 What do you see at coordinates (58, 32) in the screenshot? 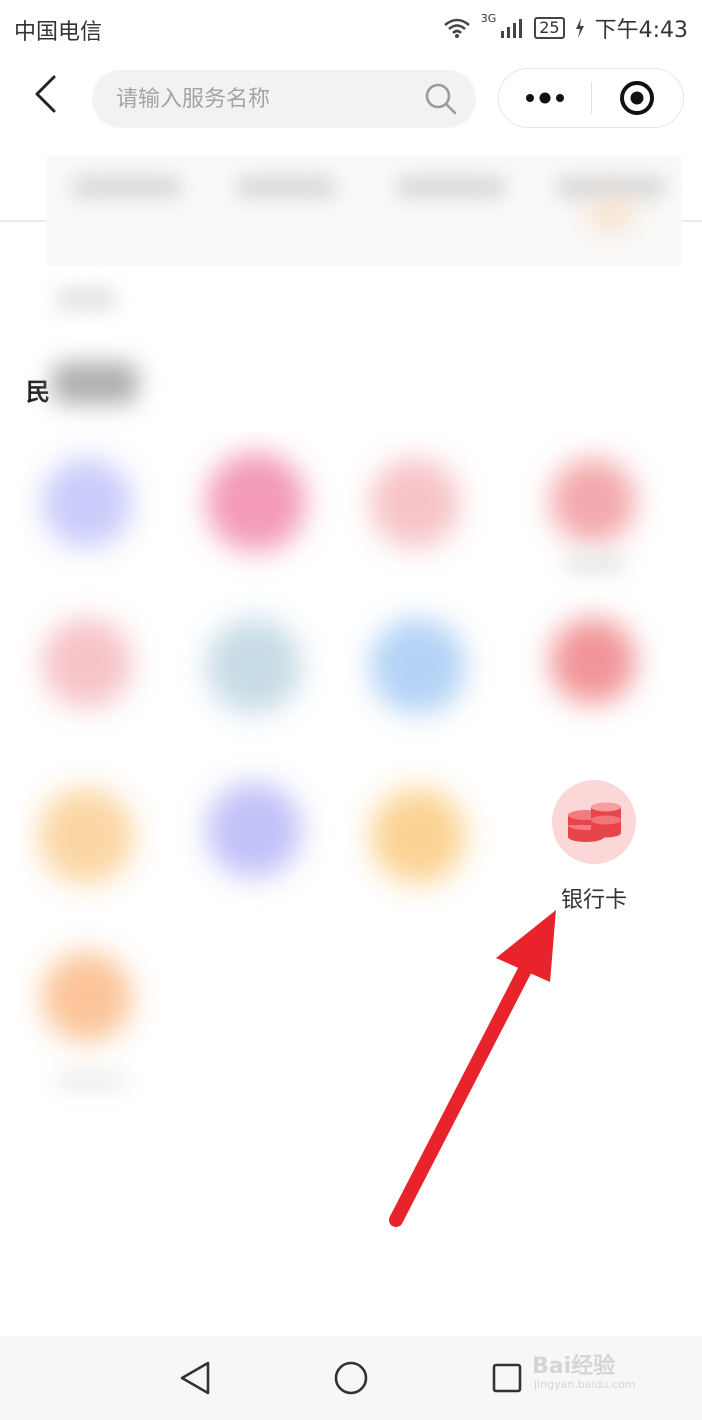
I see `carrier-name: 中国电信` at bounding box center [58, 32].